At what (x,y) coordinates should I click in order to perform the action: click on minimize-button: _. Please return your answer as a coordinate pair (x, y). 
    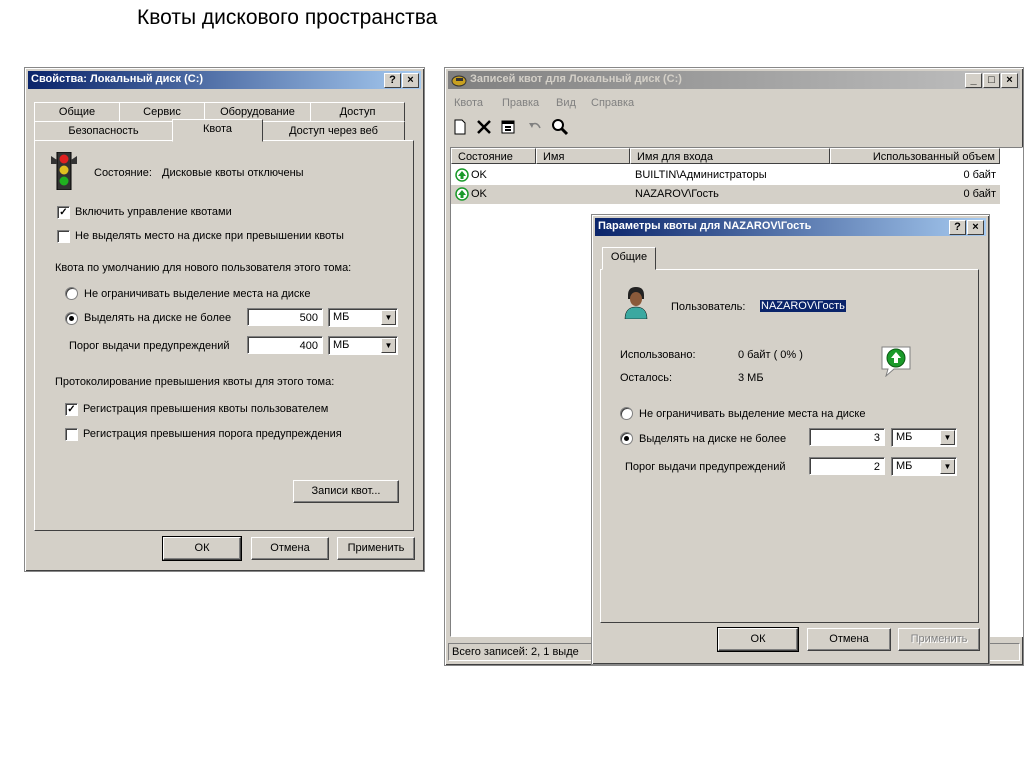
    Looking at the image, I should click on (973, 80).